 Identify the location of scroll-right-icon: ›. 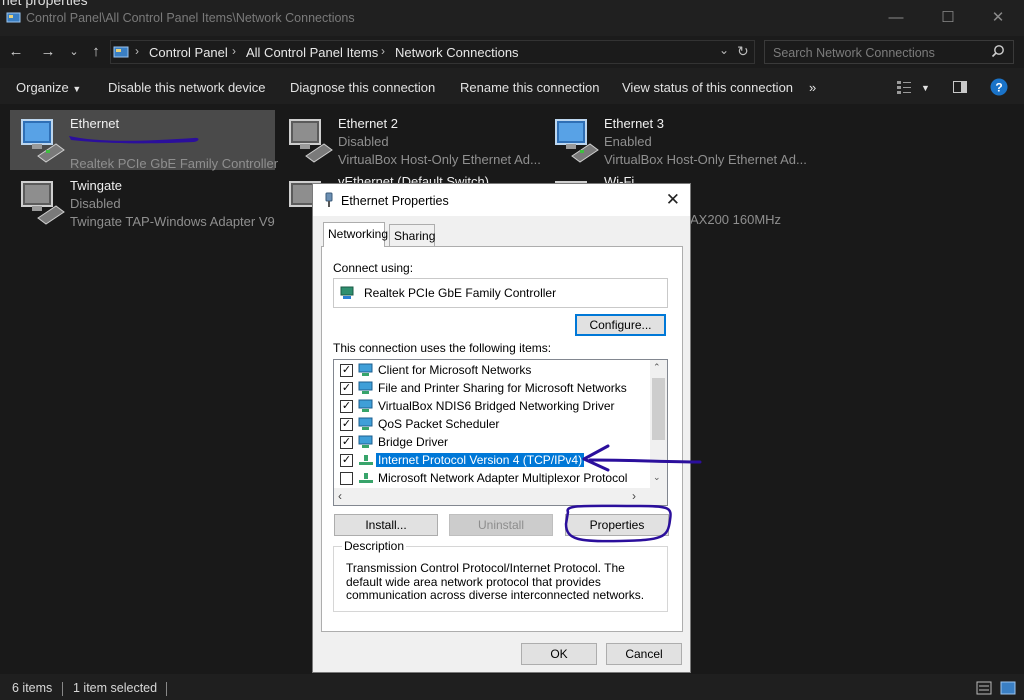
(634, 496).